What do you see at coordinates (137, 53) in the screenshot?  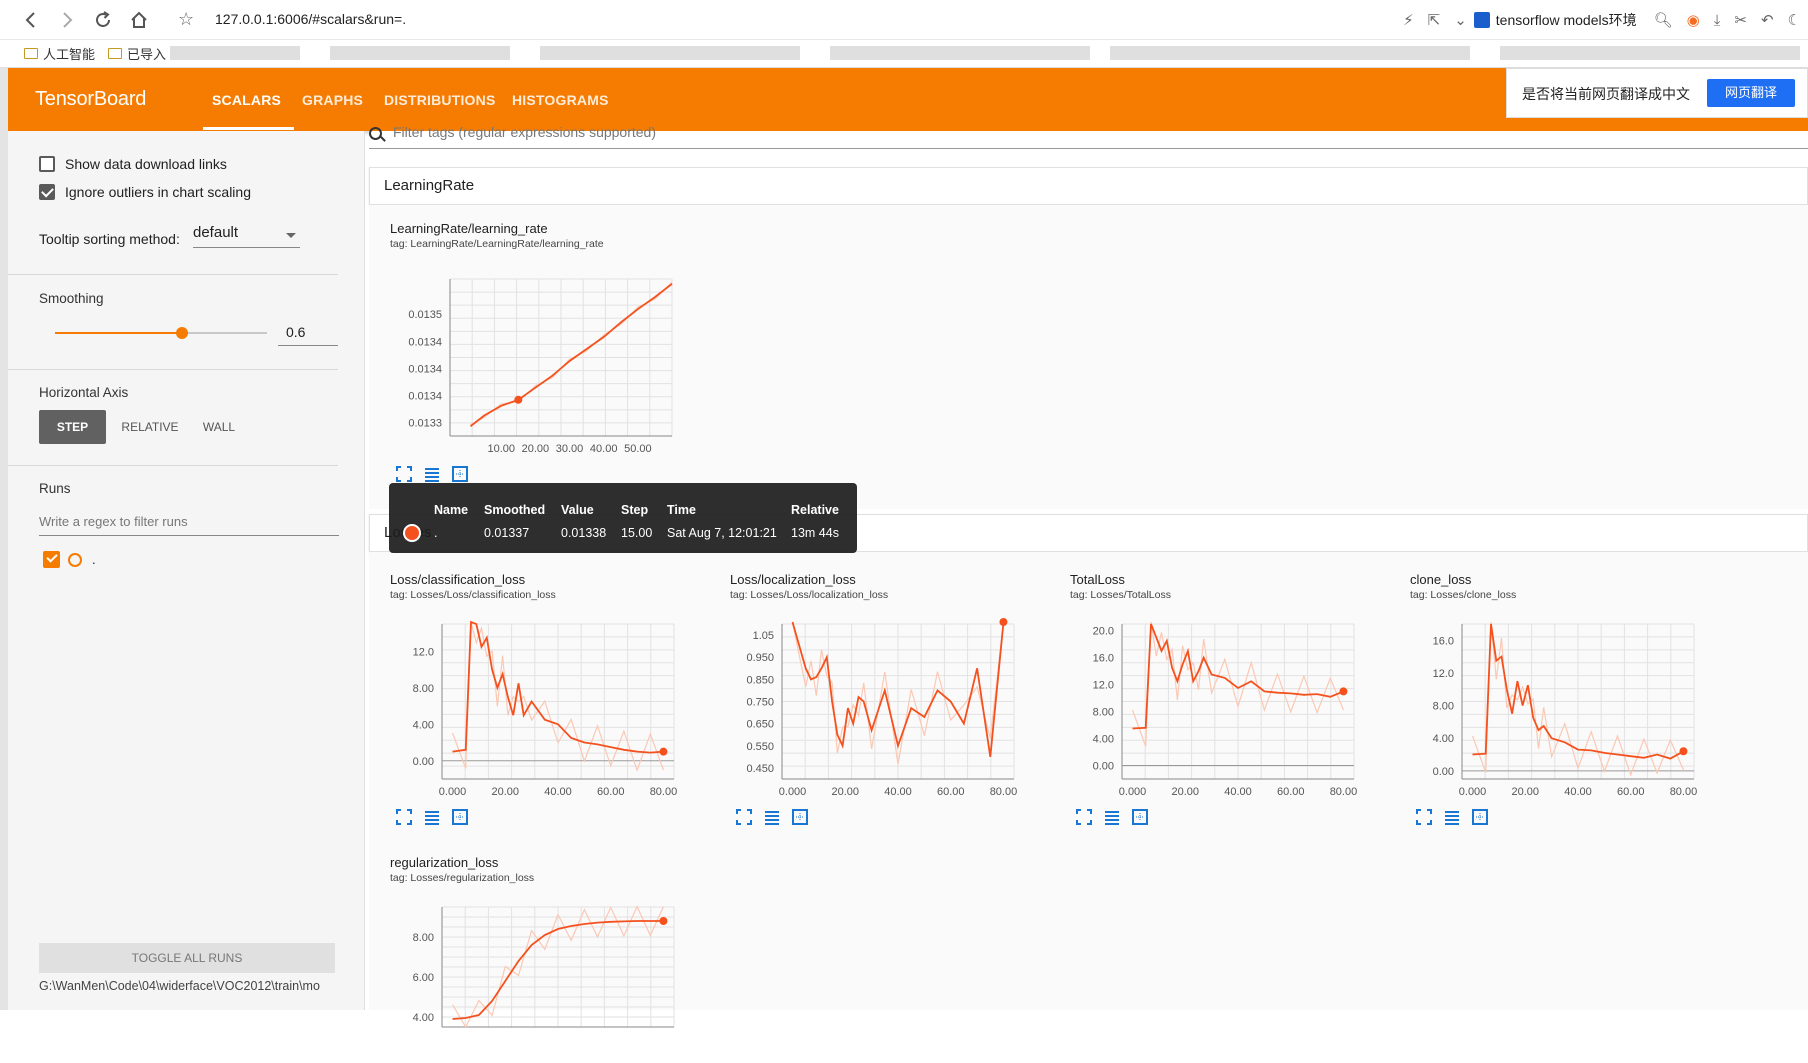 I see `bookmark-folder-imported: 已导入` at bounding box center [137, 53].